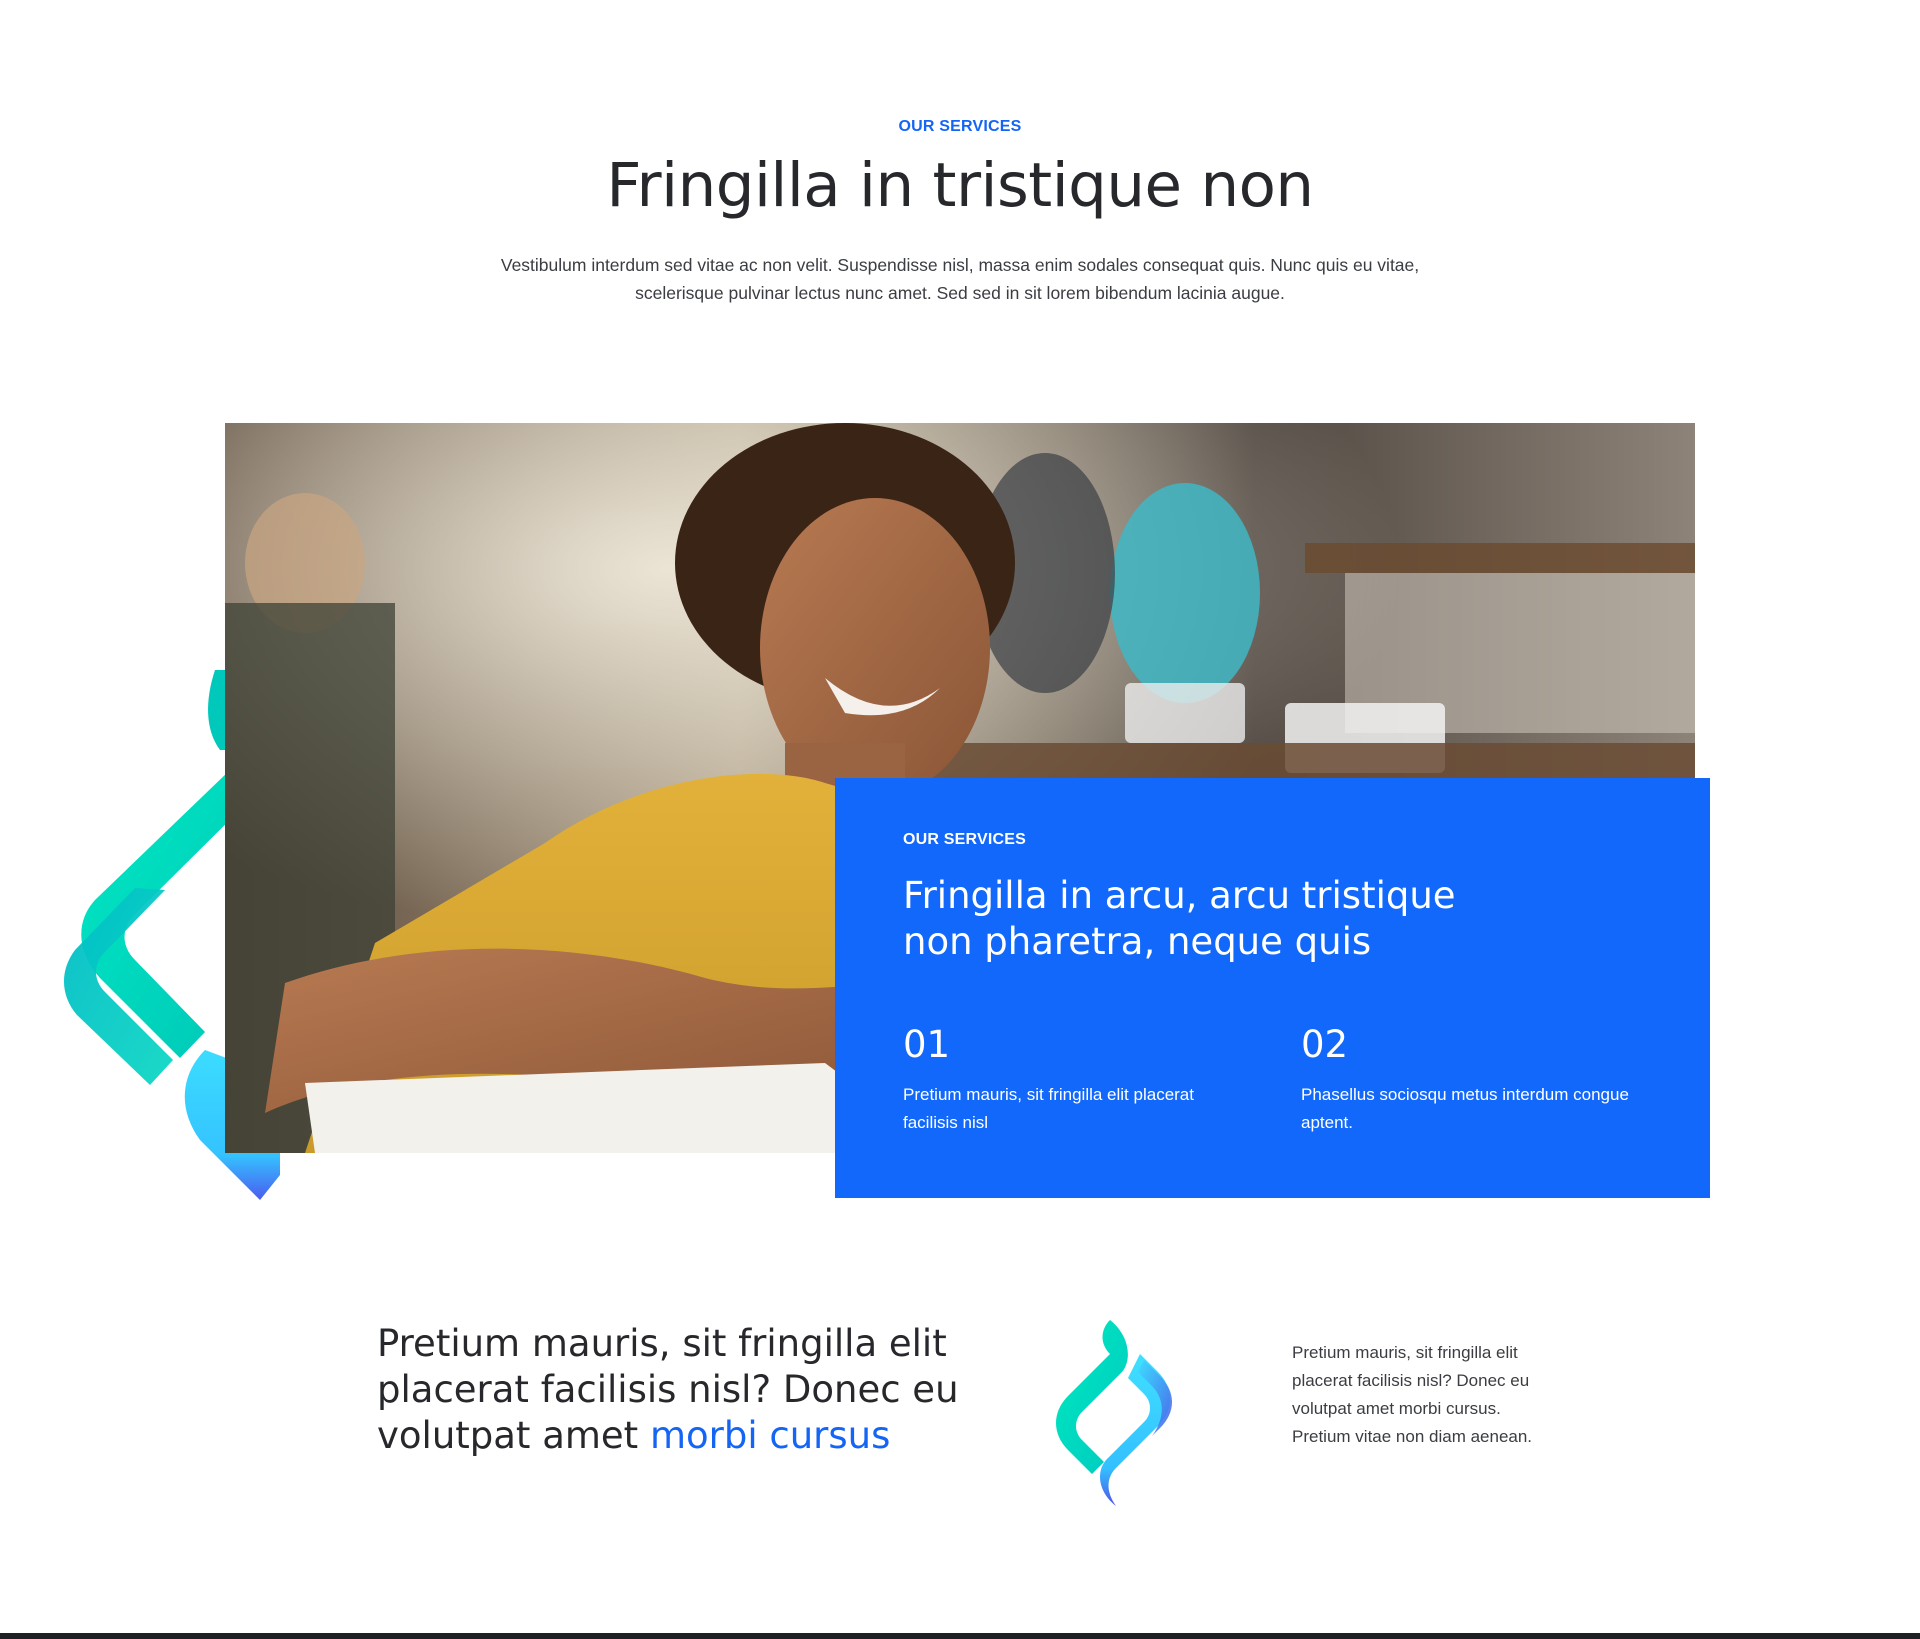 Image resolution: width=1920 pixels, height=1639 pixels. I want to click on feature-number: 02, so click(1325, 1044).